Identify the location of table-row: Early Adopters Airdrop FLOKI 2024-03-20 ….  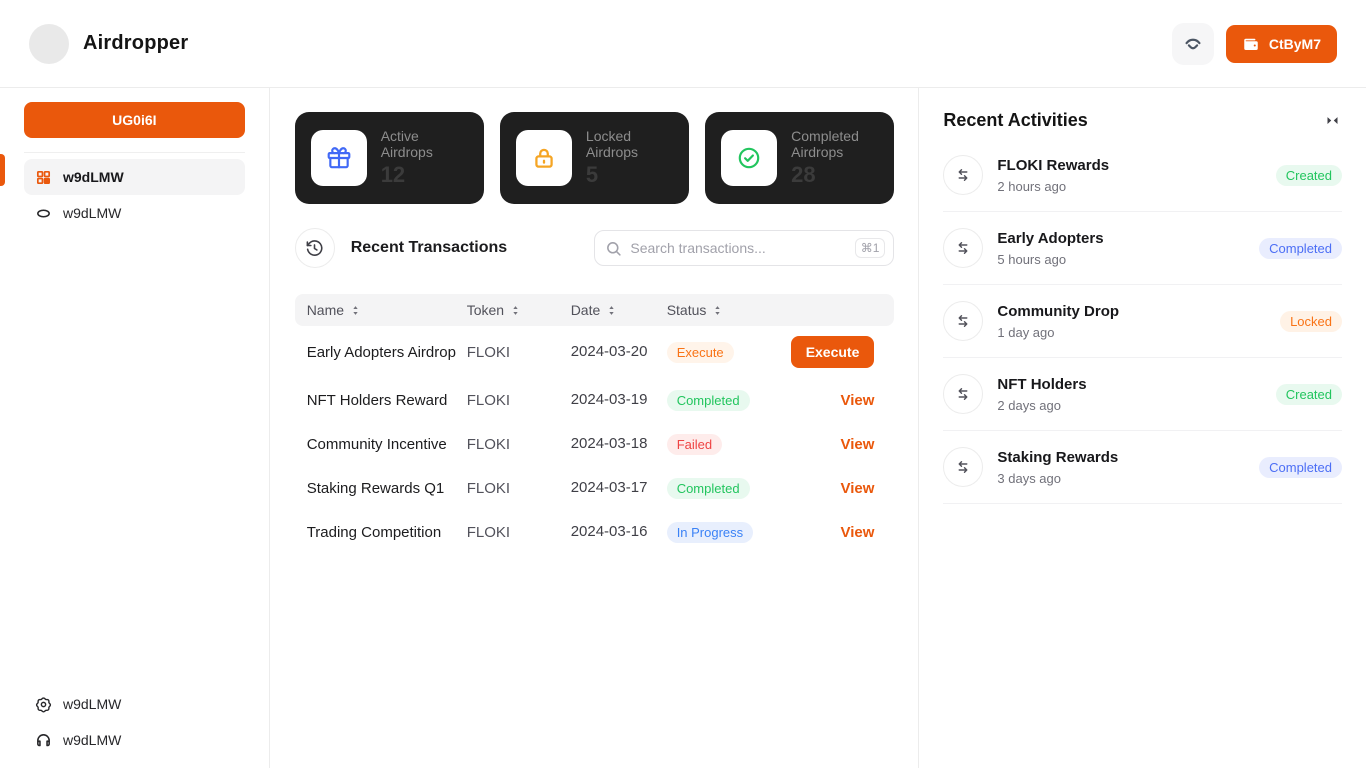
(595, 352).